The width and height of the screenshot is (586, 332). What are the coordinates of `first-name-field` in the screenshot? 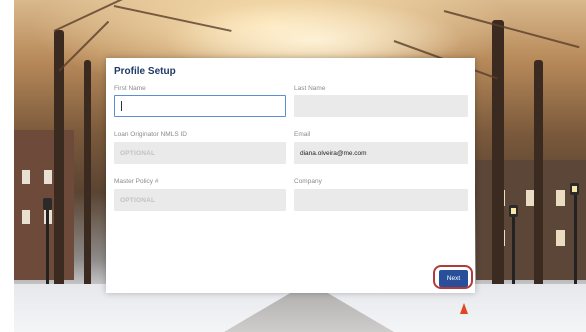 It's located at (200, 106).